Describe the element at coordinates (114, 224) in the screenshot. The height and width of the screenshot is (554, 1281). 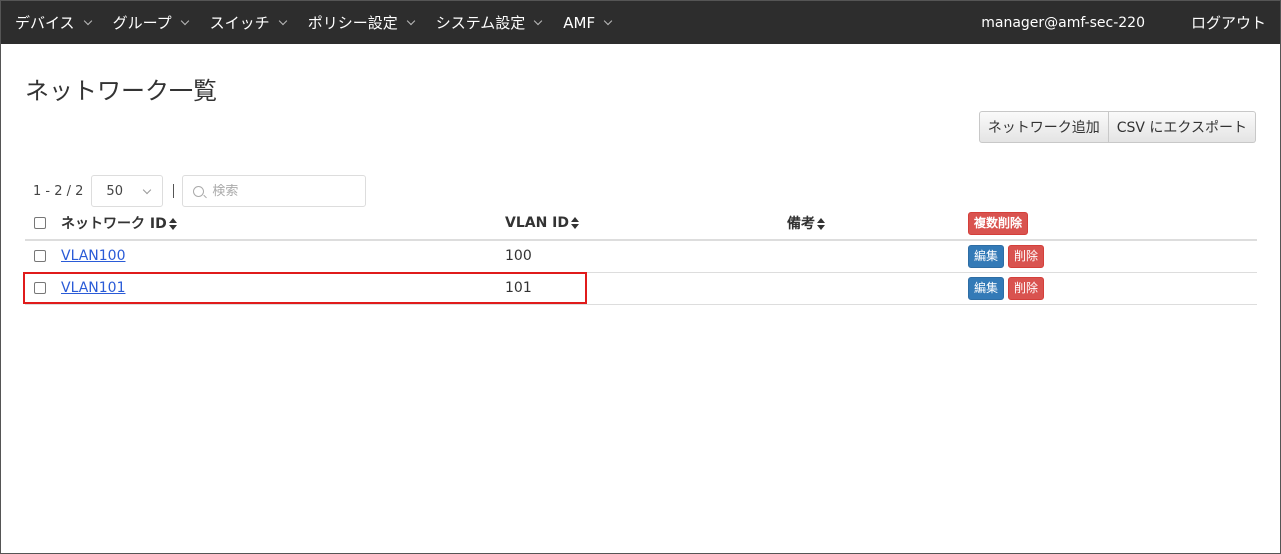
I see `column-label: ネットワーク ID` at that location.